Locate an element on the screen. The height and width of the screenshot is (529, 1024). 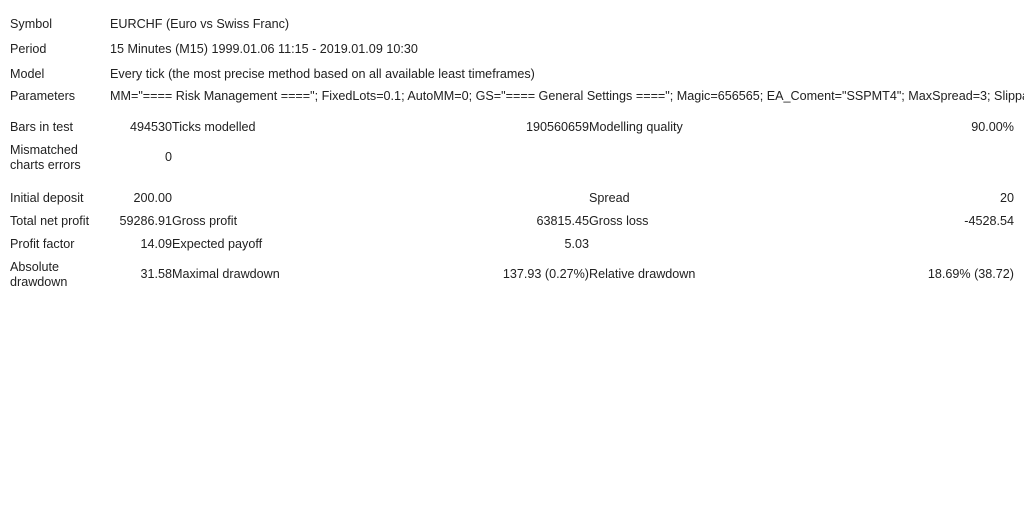
table-row-profit-factor: Profit factor 14.09 Expected payoff 5.03 is located at coordinates (512, 243).